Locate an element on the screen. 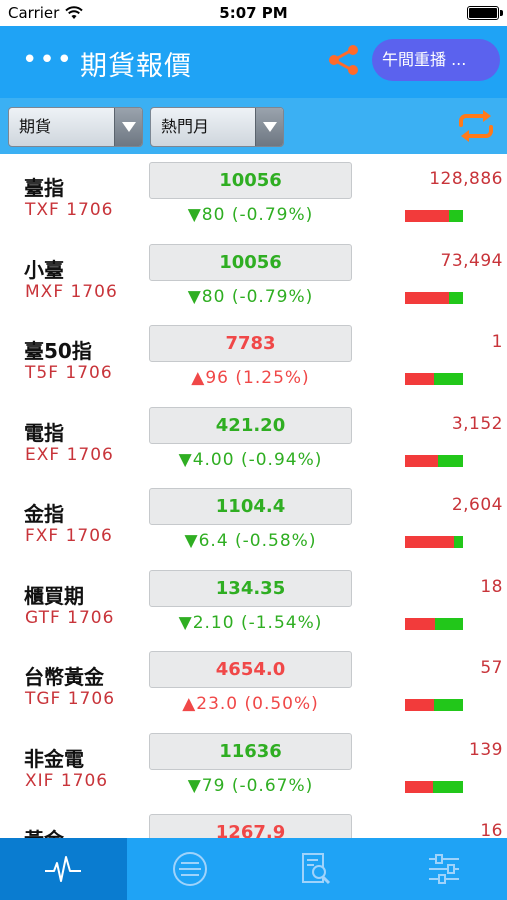 Image resolution: width=507 pixels, height=900 pixels. price-change: ▼2.10 (-1.54%) is located at coordinates (250, 622).